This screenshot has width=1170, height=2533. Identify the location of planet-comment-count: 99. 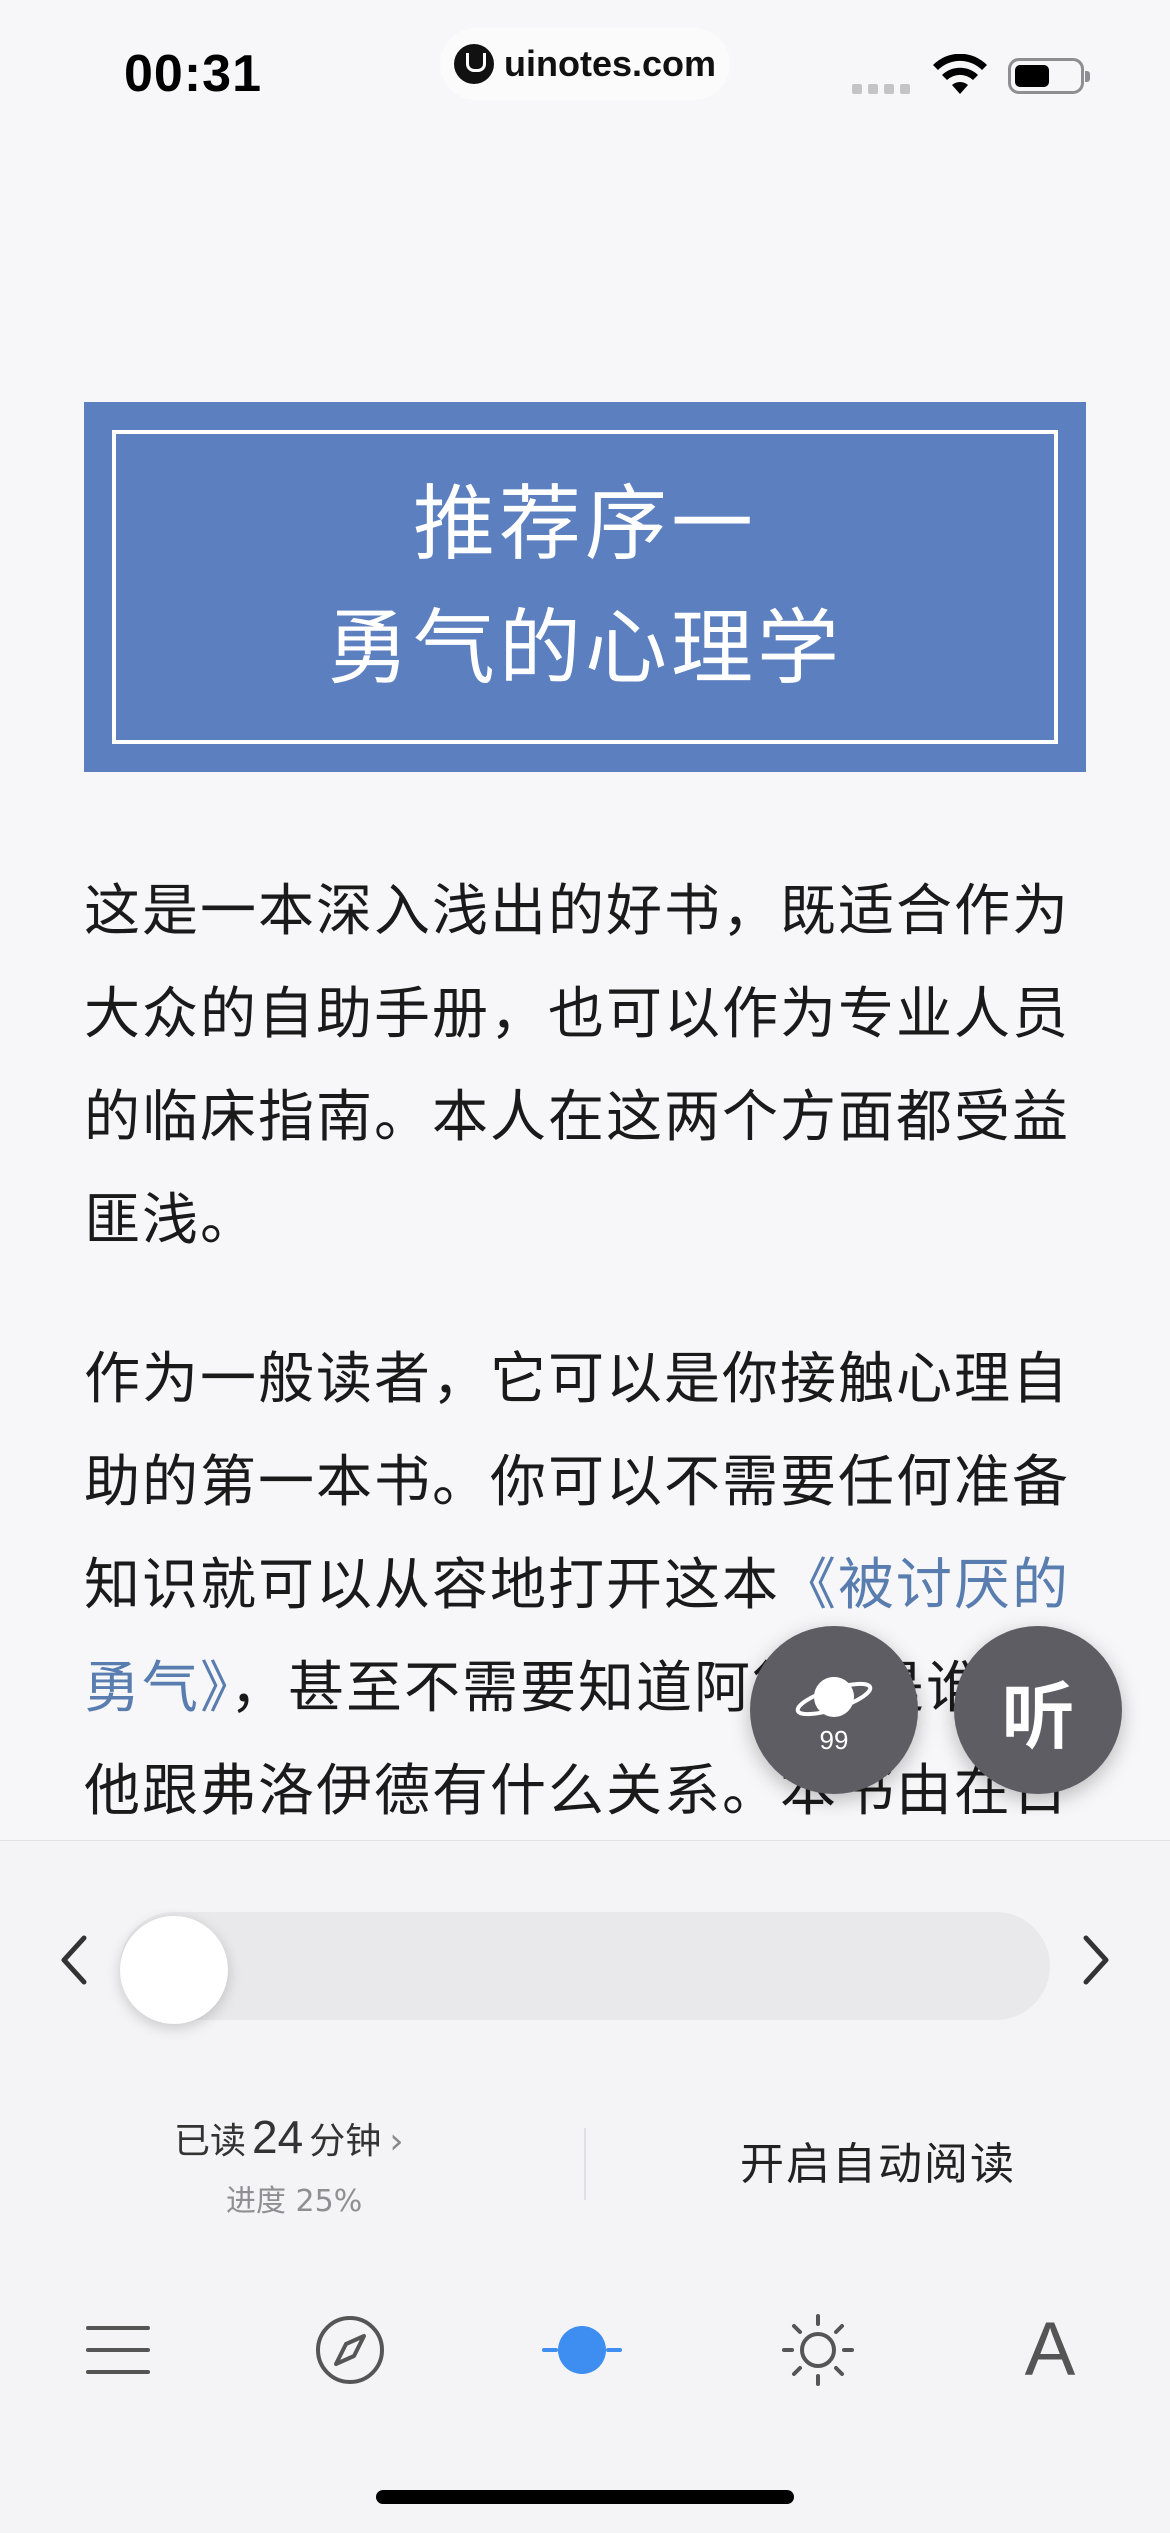
(834, 1739).